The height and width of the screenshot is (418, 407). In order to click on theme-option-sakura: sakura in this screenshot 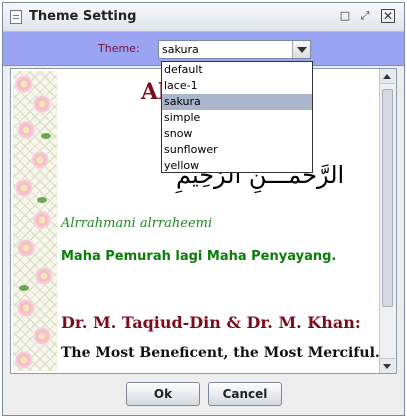, I will do `click(237, 102)`.